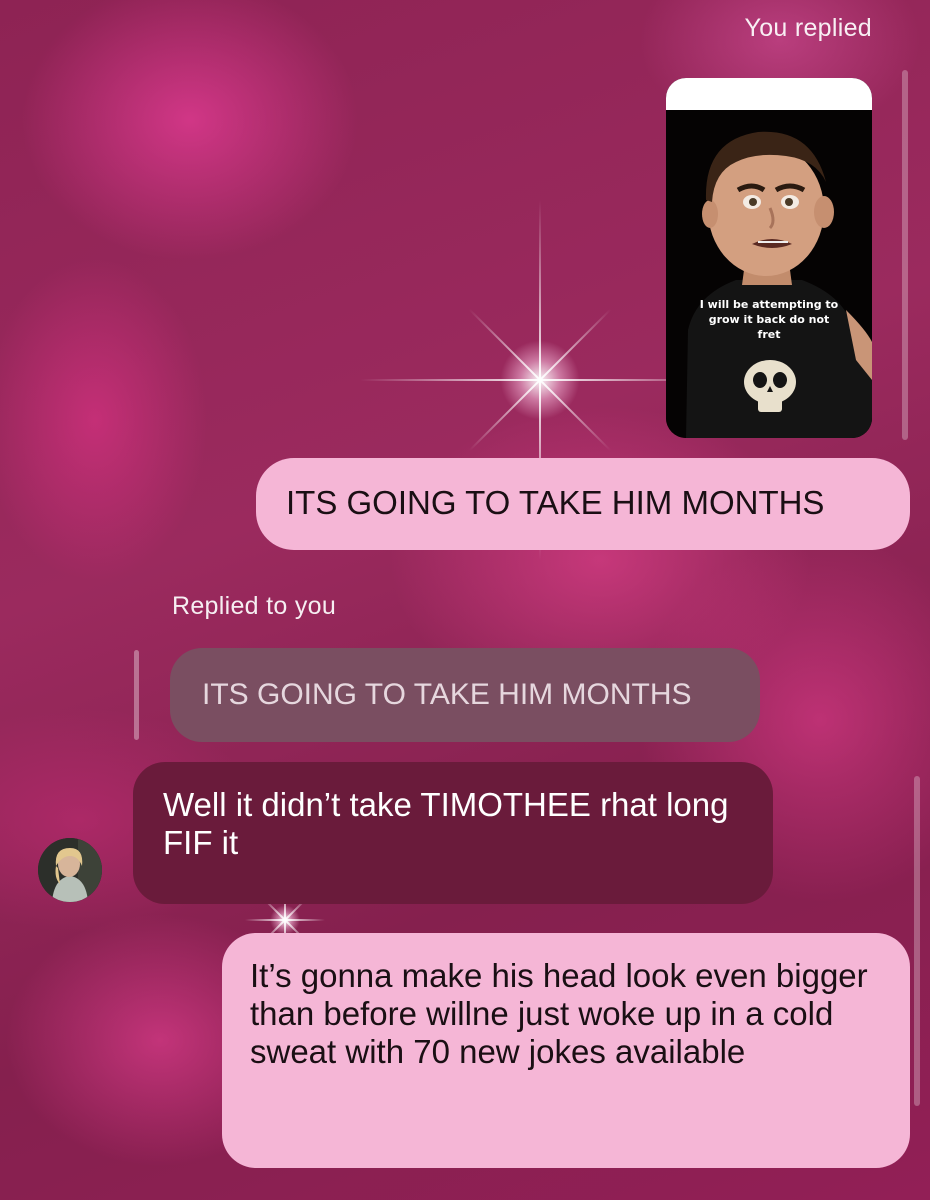 The image size is (930, 1200). What do you see at coordinates (917, 941) in the screenshot?
I see `scroll-indicator-bottom` at bounding box center [917, 941].